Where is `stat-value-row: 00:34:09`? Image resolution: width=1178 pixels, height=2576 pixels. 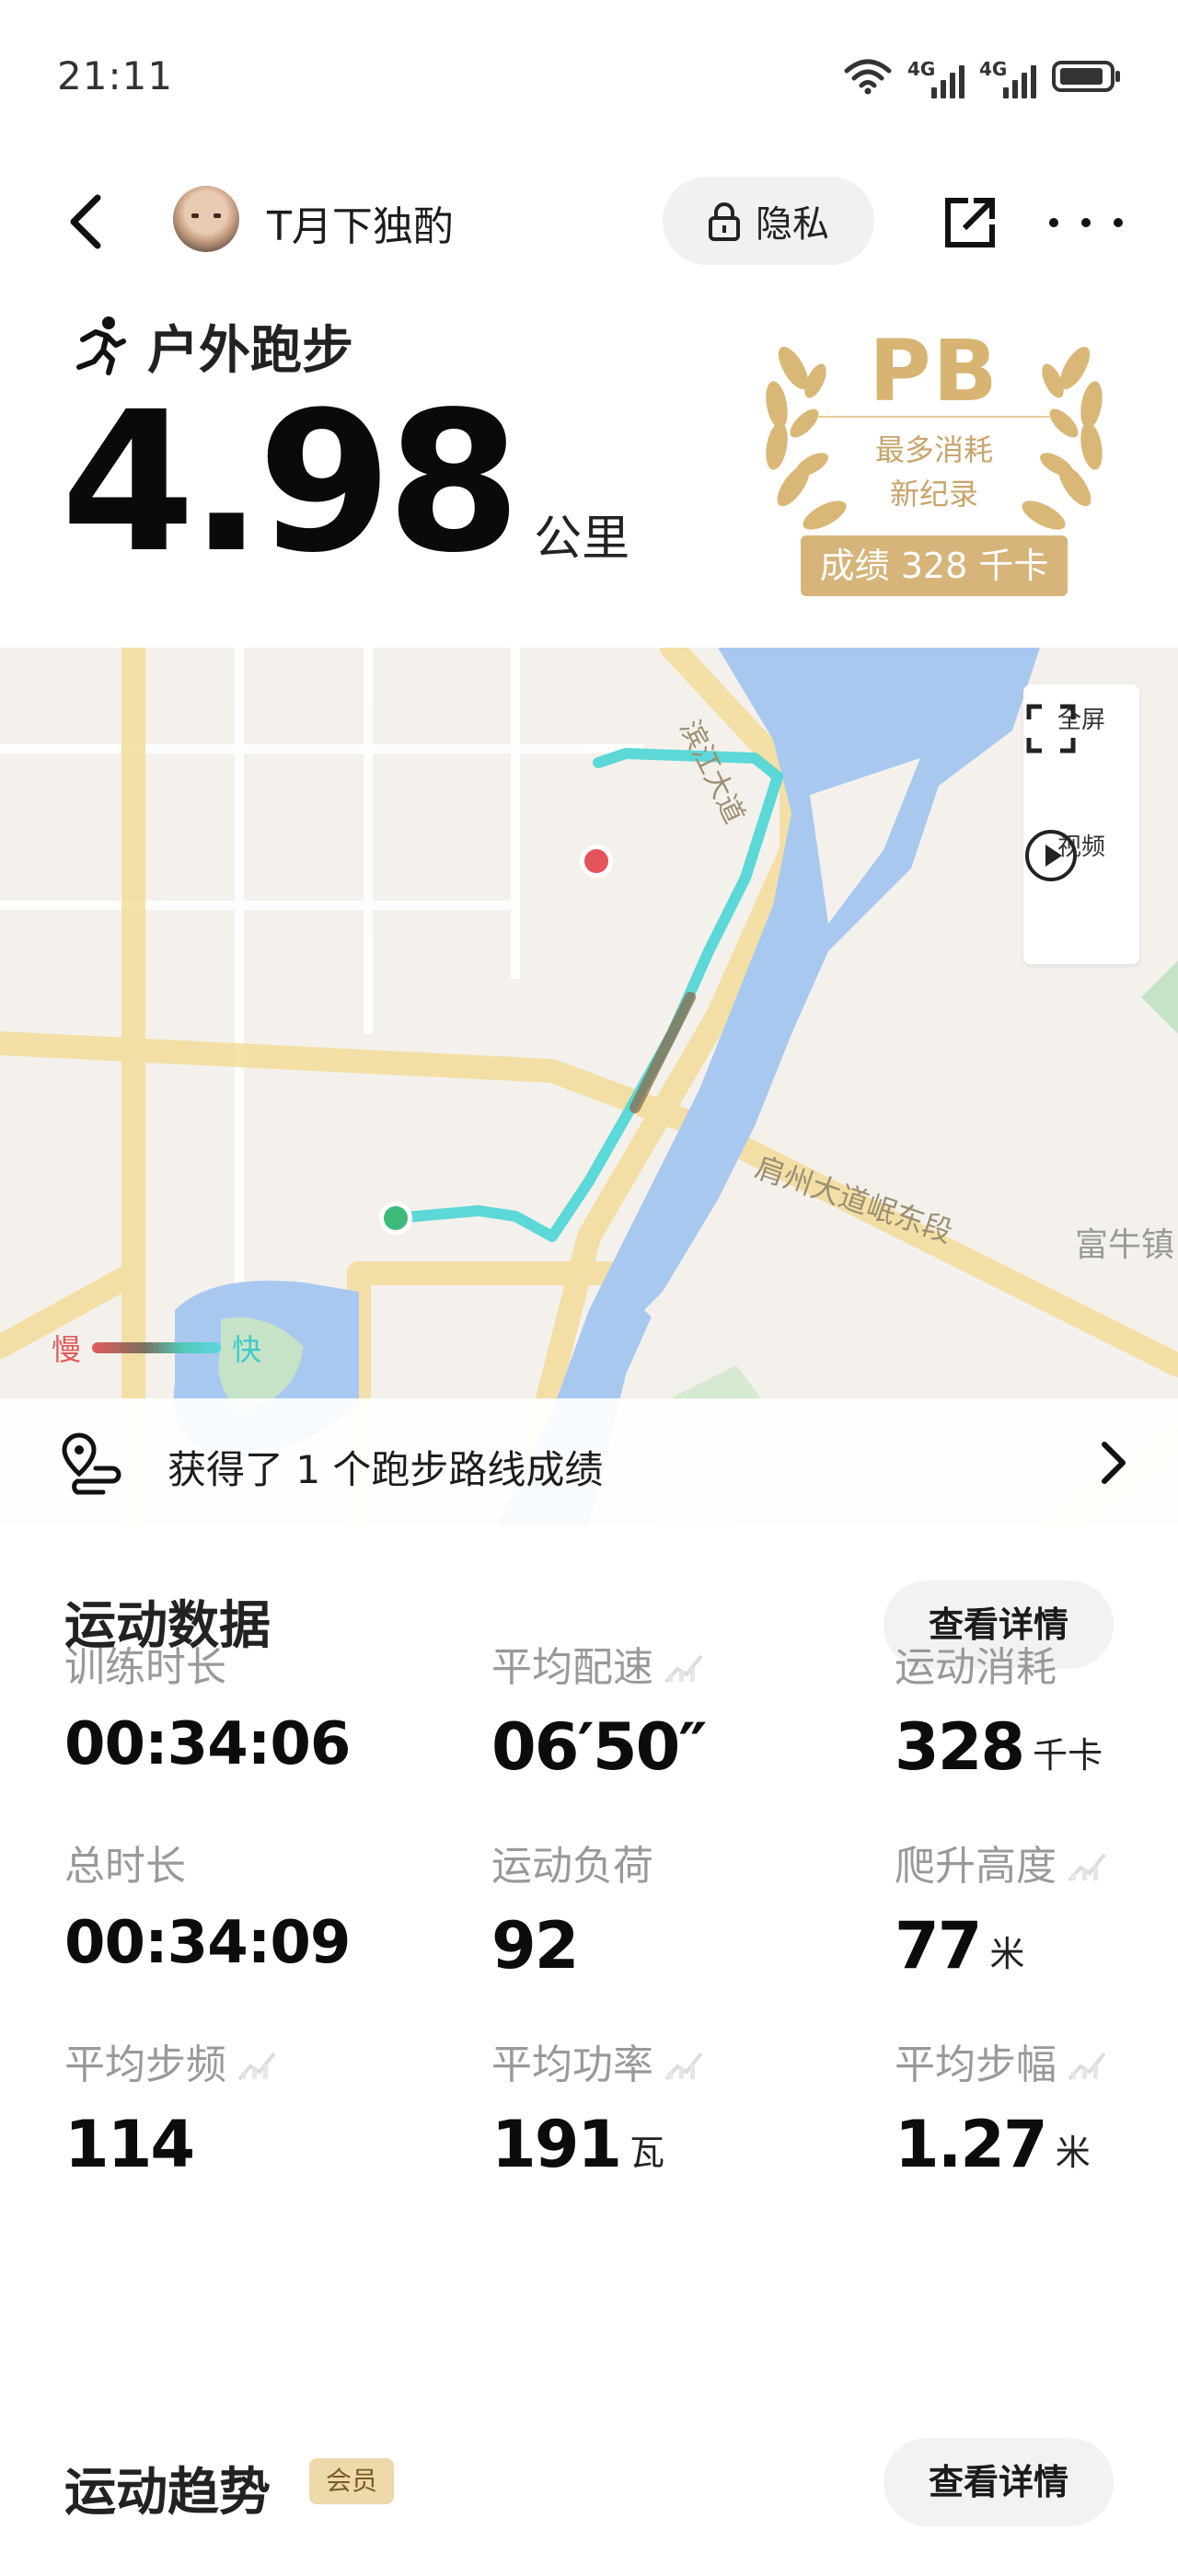
stat-value-row: 00:34:09 is located at coordinates (230, 1943).